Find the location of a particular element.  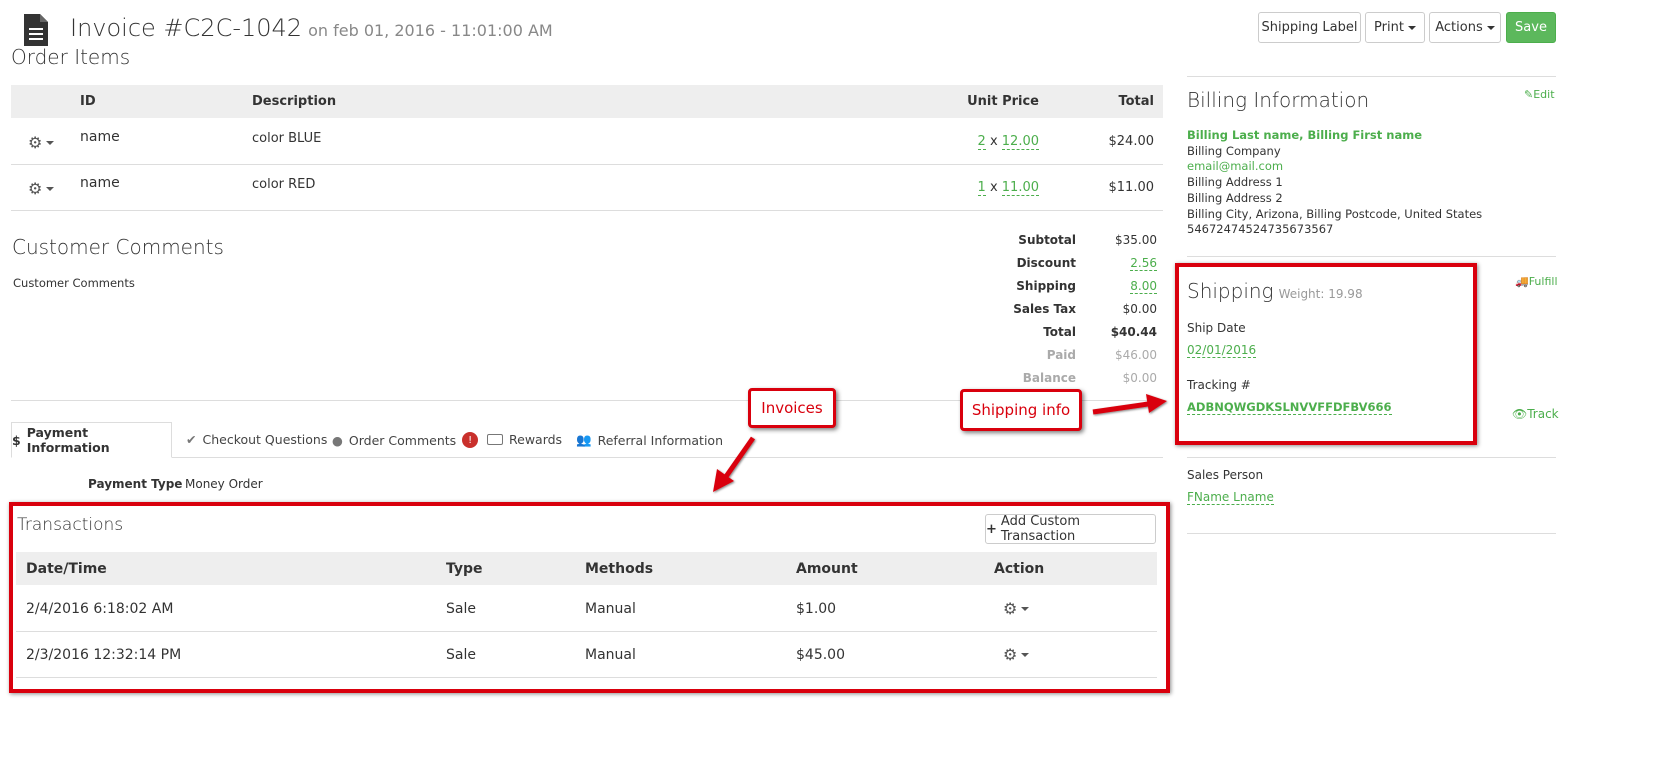

shipping-info-arrow is located at coordinates (1129, 404).